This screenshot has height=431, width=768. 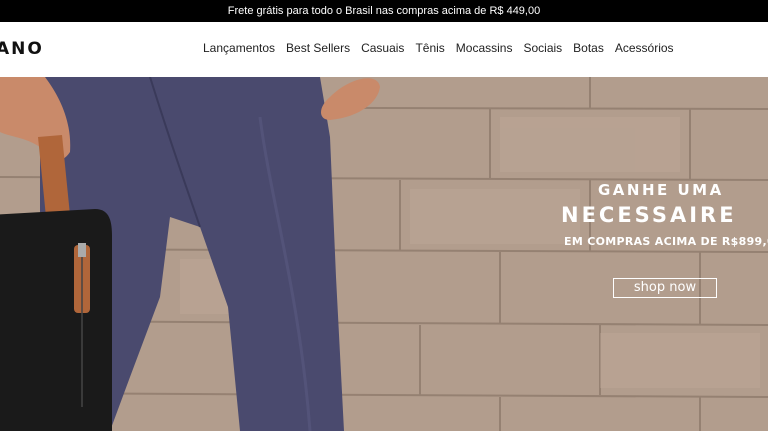 I want to click on promo-subtitle: EM COMPRAS ACIMA DE R$899,00, so click(x=666, y=241).